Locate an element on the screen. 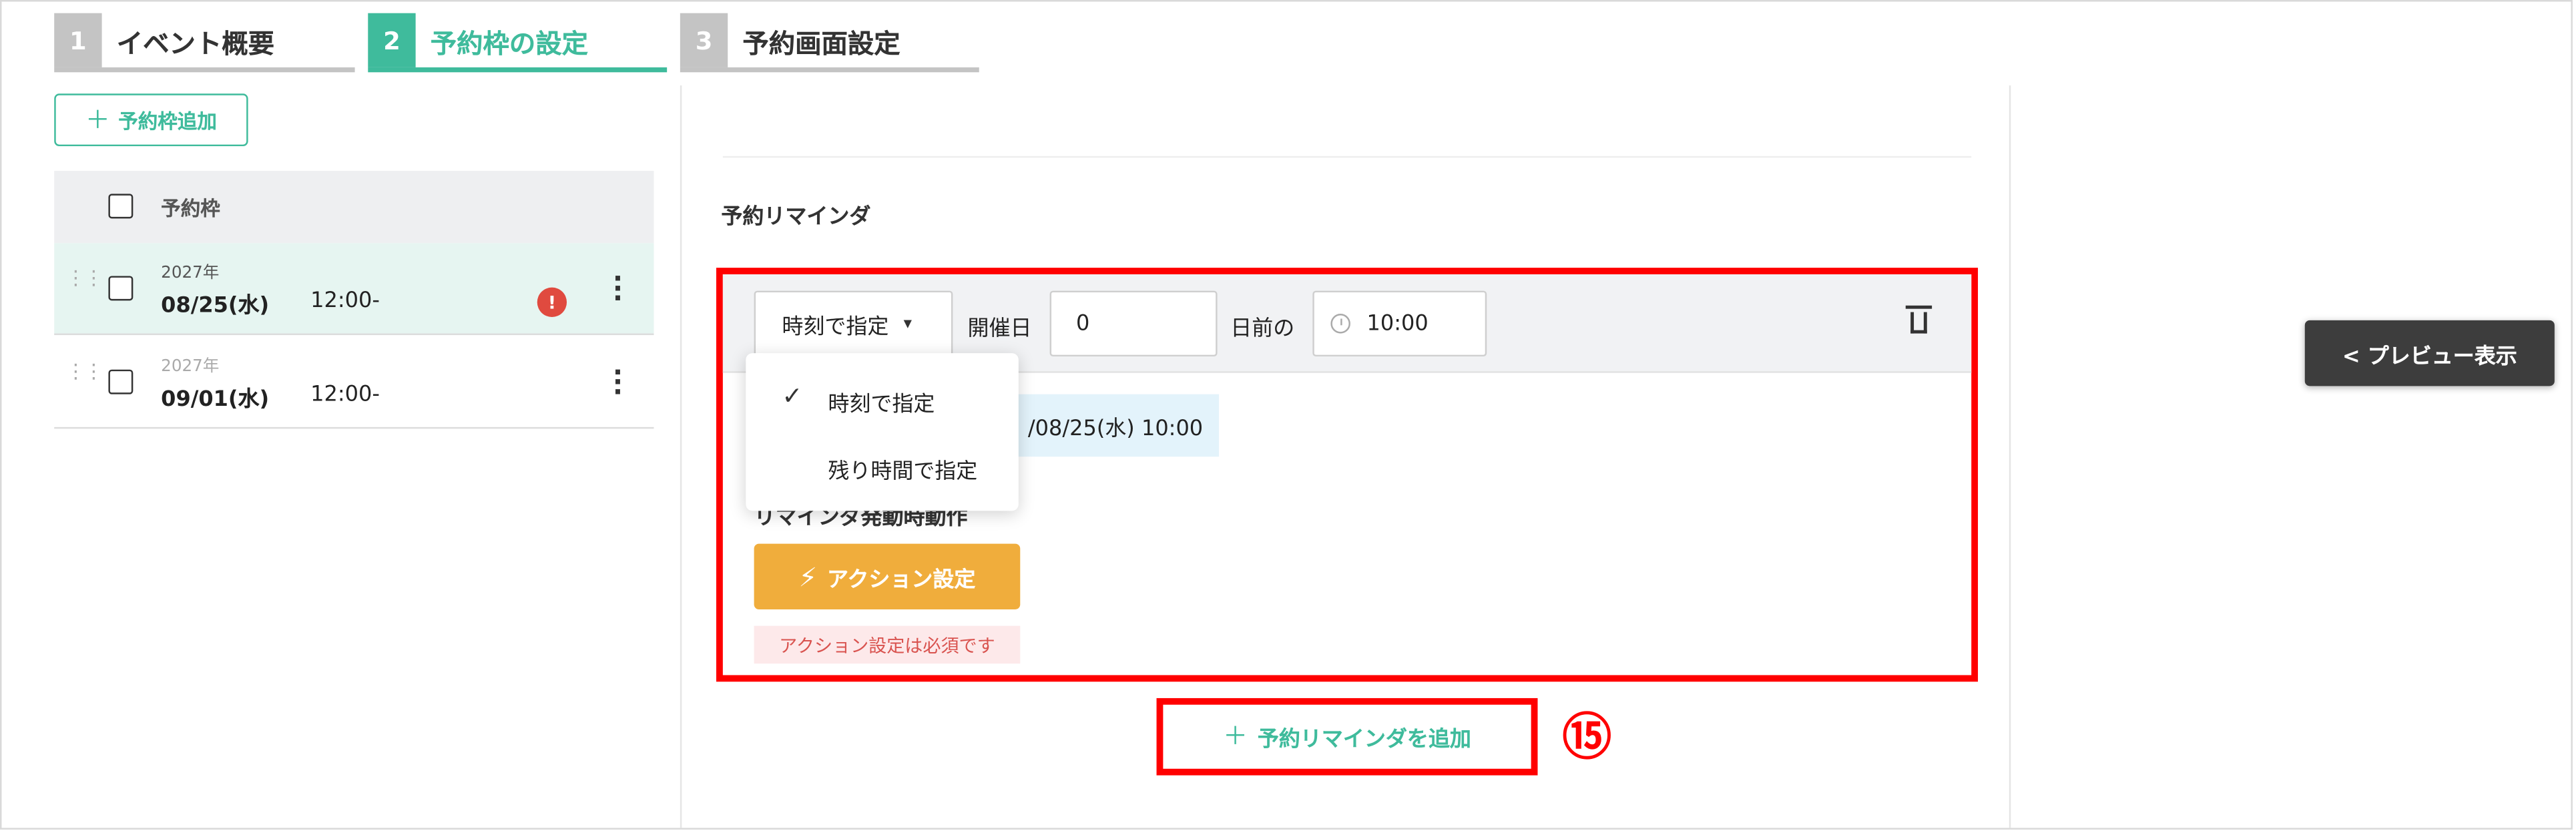 This screenshot has height=833, width=2576. reminder-mode-dropdown: ✓ 時刻で指定 残り時間で指定 is located at coordinates (882, 432).